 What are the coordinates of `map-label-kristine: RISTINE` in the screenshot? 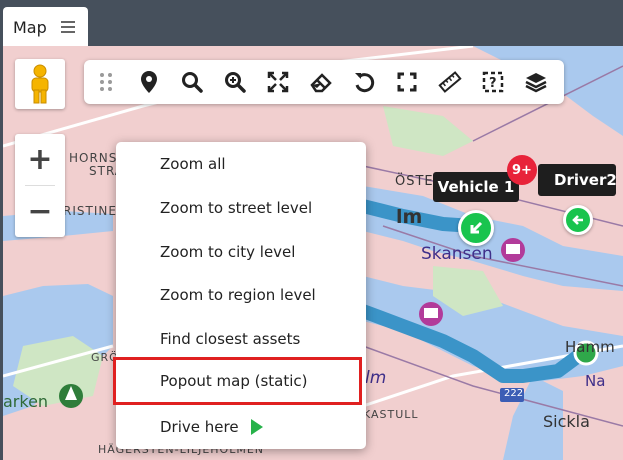 It's located at (90, 211).